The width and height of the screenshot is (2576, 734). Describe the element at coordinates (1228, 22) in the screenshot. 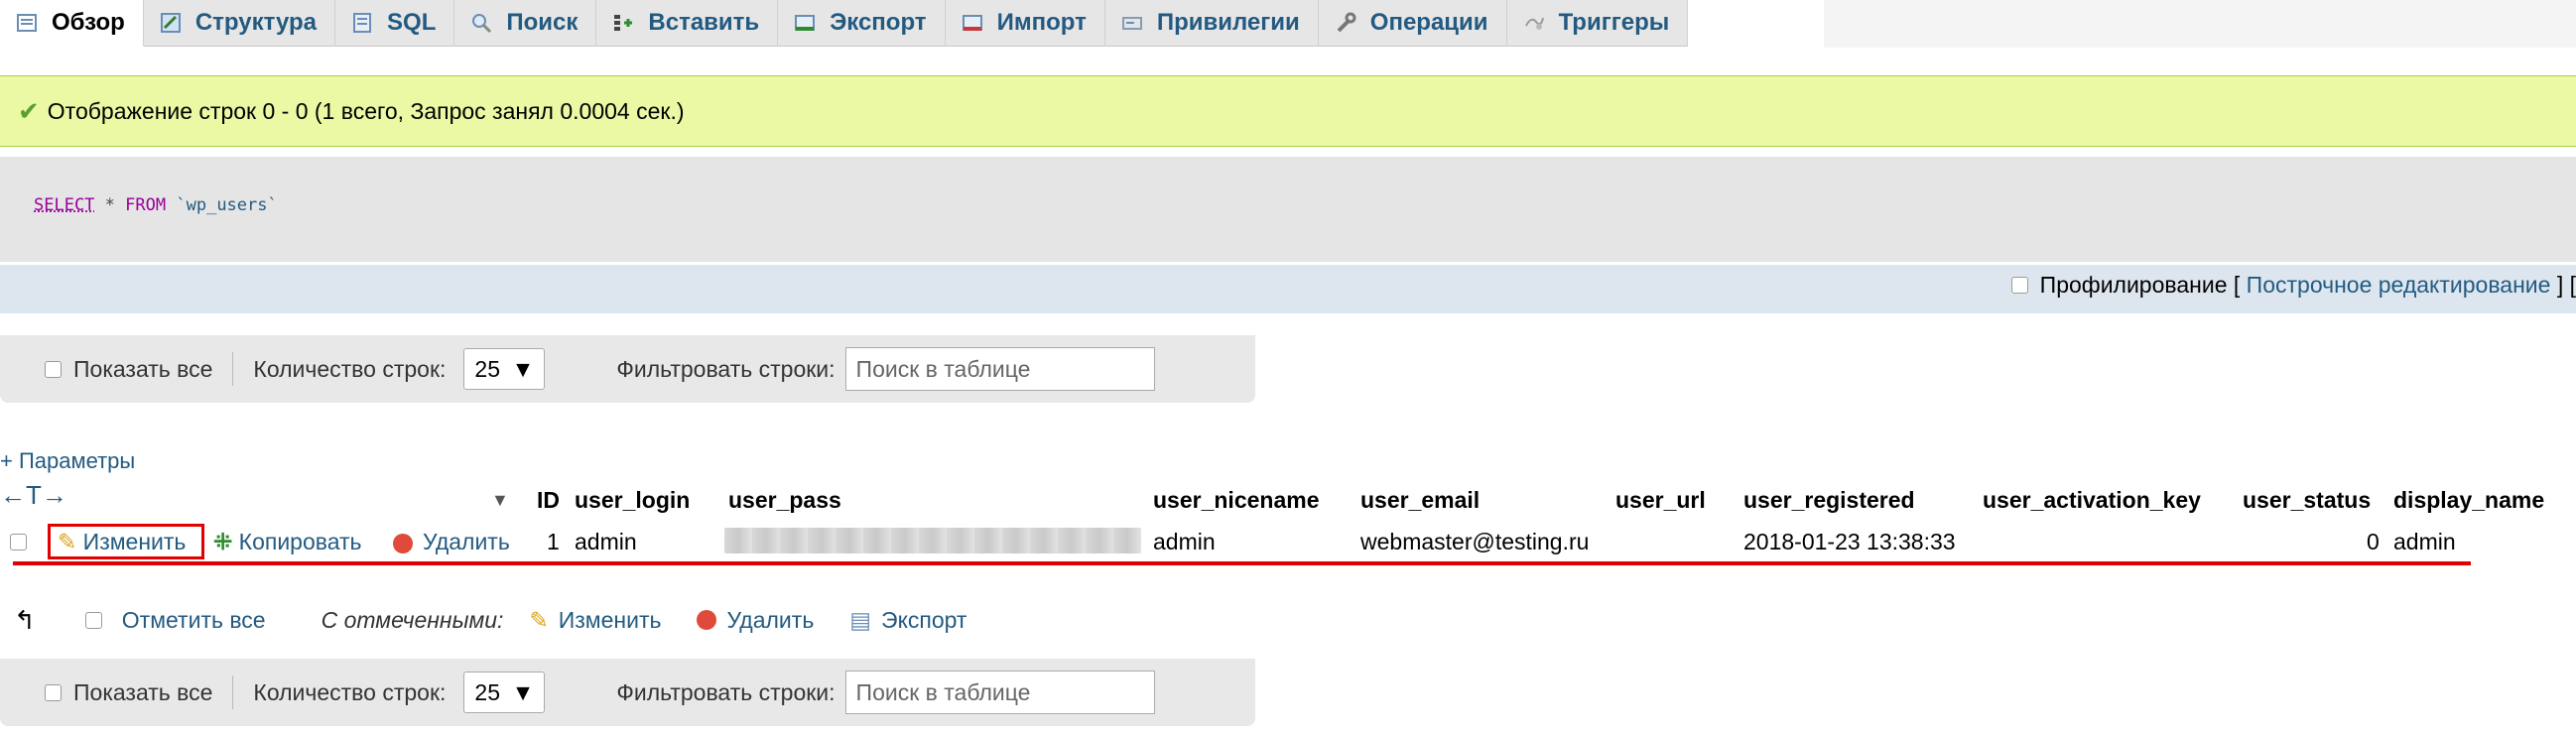

I see `tab-label: Привилегии` at that location.